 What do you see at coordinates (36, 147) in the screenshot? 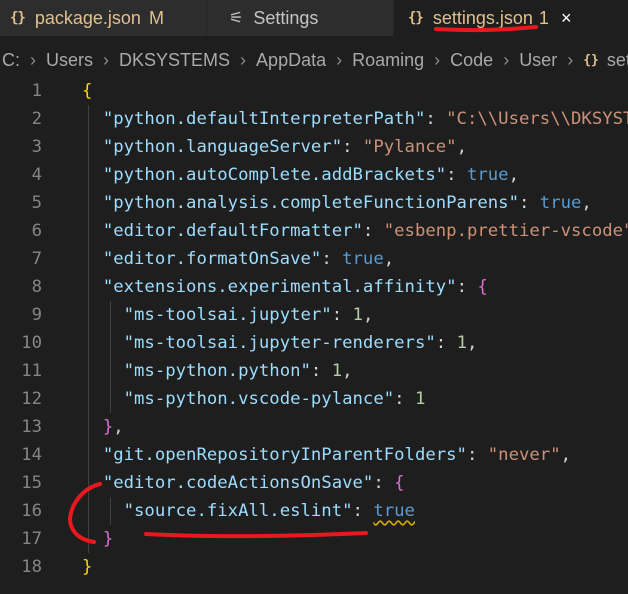
I see `line-number: 3` at bounding box center [36, 147].